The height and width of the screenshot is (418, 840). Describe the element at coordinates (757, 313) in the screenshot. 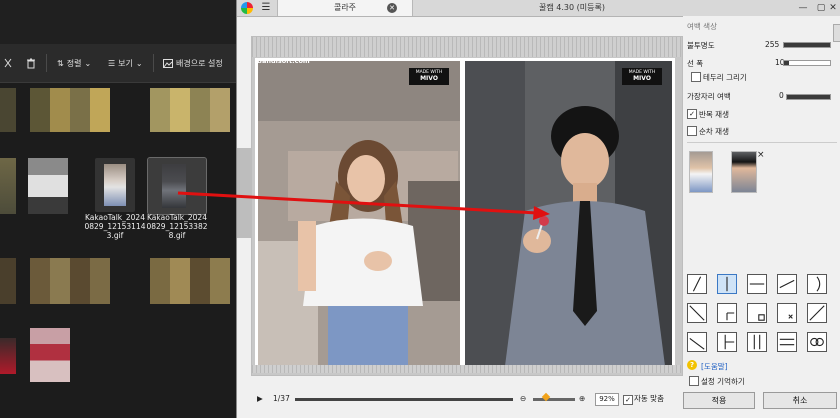

I see `layout-small-inset-icon` at that location.